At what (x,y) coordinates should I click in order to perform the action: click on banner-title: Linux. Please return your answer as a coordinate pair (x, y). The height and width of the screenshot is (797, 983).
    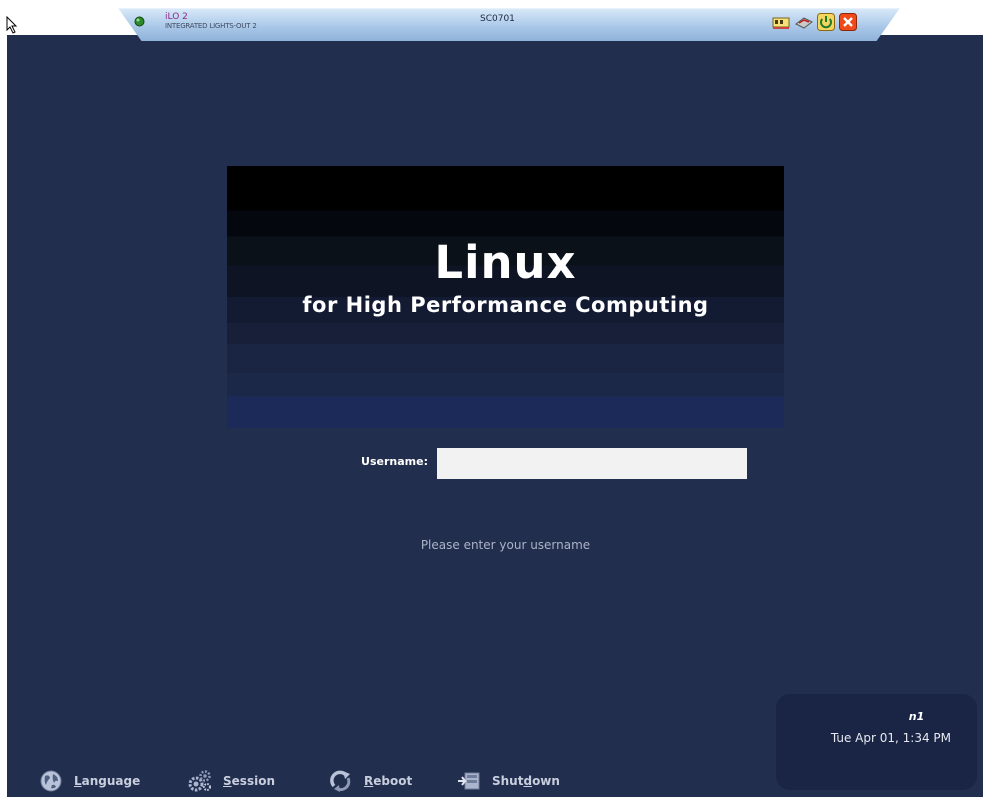
    Looking at the image, I should click on (505, 262).